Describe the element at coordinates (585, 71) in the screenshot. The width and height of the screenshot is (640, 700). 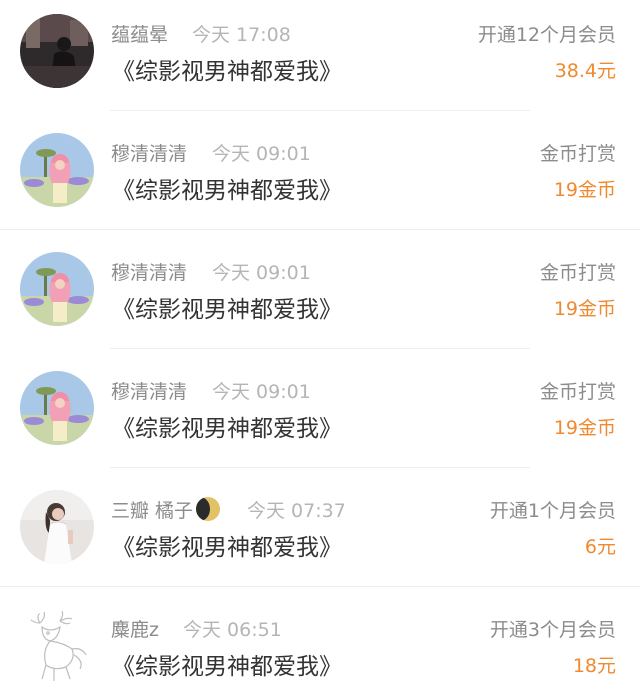
I see `purchase-amount: 38.4元` at that location.